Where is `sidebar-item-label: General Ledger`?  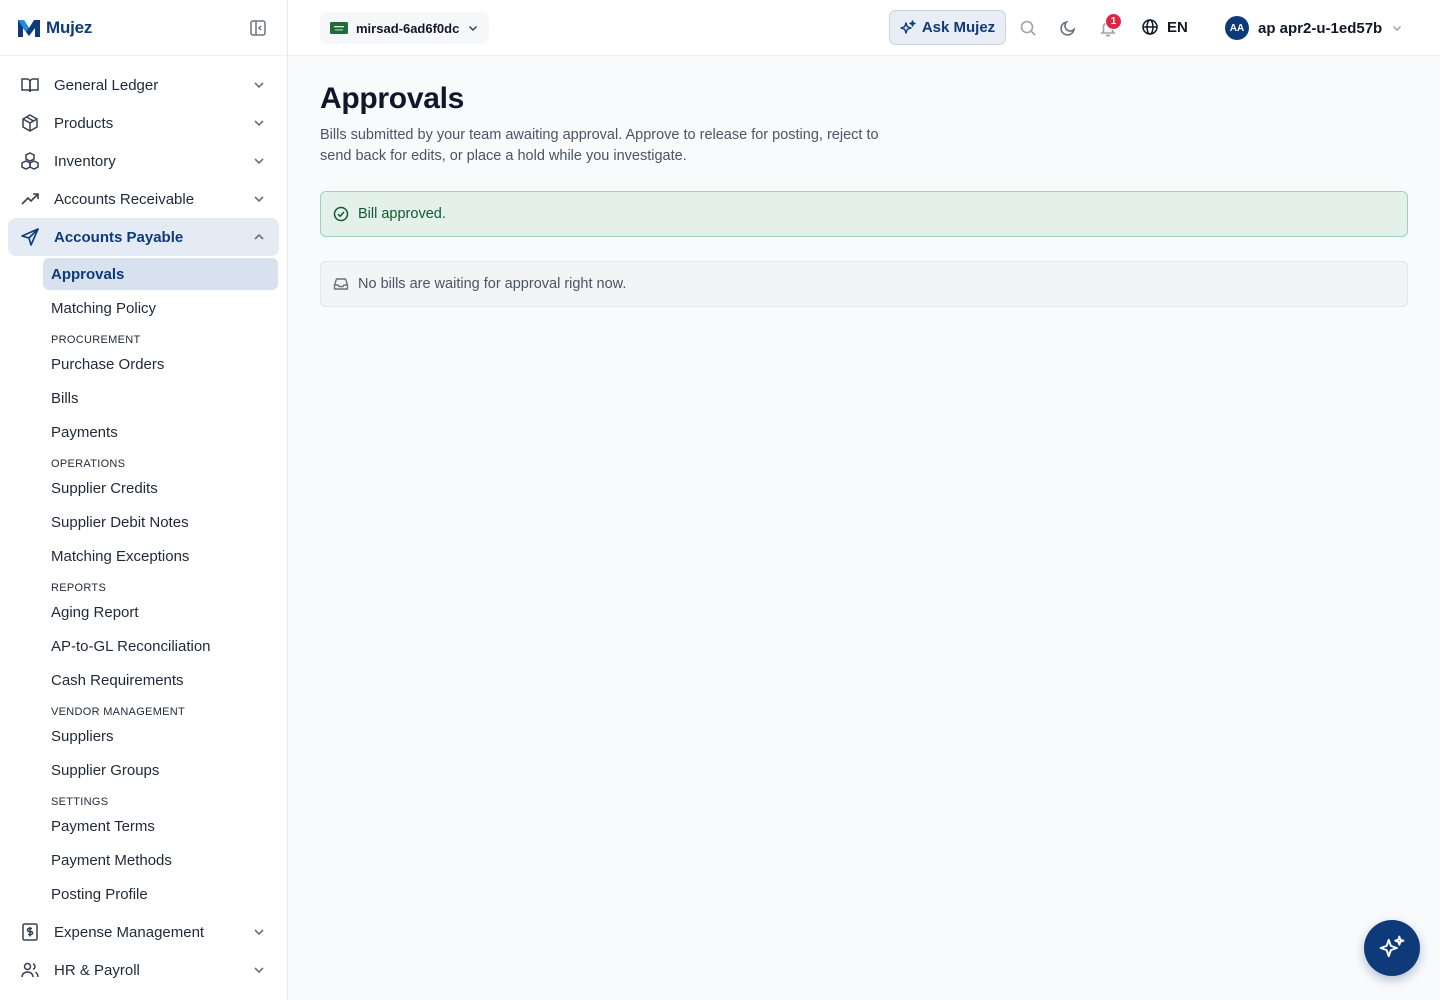
sidebar-item-label: General Ledger is located at coordinates (106, 85).